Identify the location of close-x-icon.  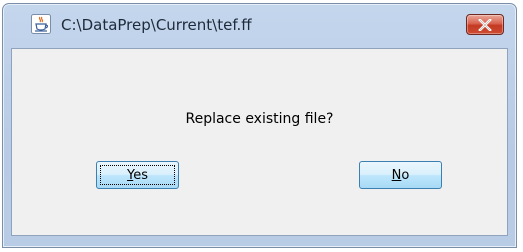
(485, 24).